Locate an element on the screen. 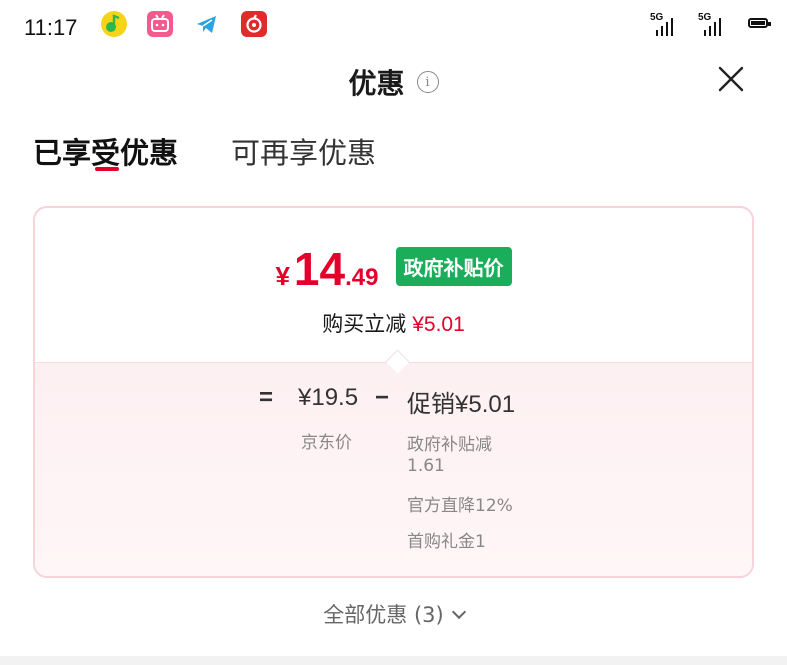 Image resolution: width=787 pixels, height=665 pixels. subsidy-badge: 政府补贴价 is located at coordinates (453, 266).